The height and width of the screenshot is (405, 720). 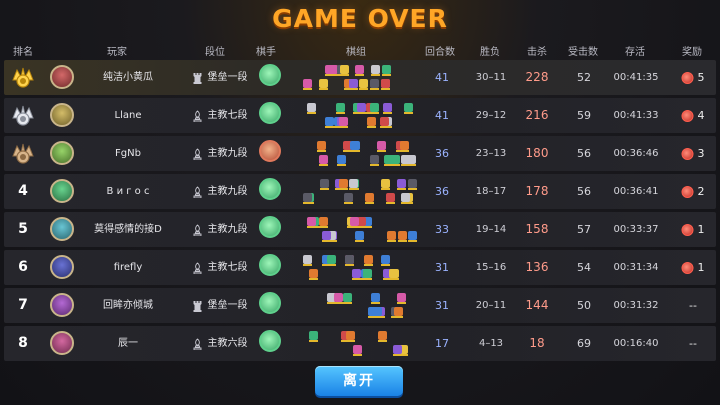 What do you see at coordinates (360, 153) in the screenshot?
I see `player-row: FgNb 主教九段 36 23–13 180 56 00:36:46 3` at bounding box center [360, 153].